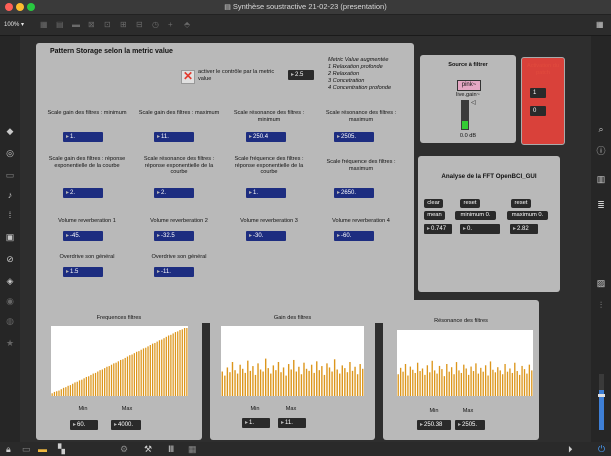  What do you see at coordinates (26, 449) in the screenshot?
I see `presentation-icon: ▭` at bounding box center [26, 449].